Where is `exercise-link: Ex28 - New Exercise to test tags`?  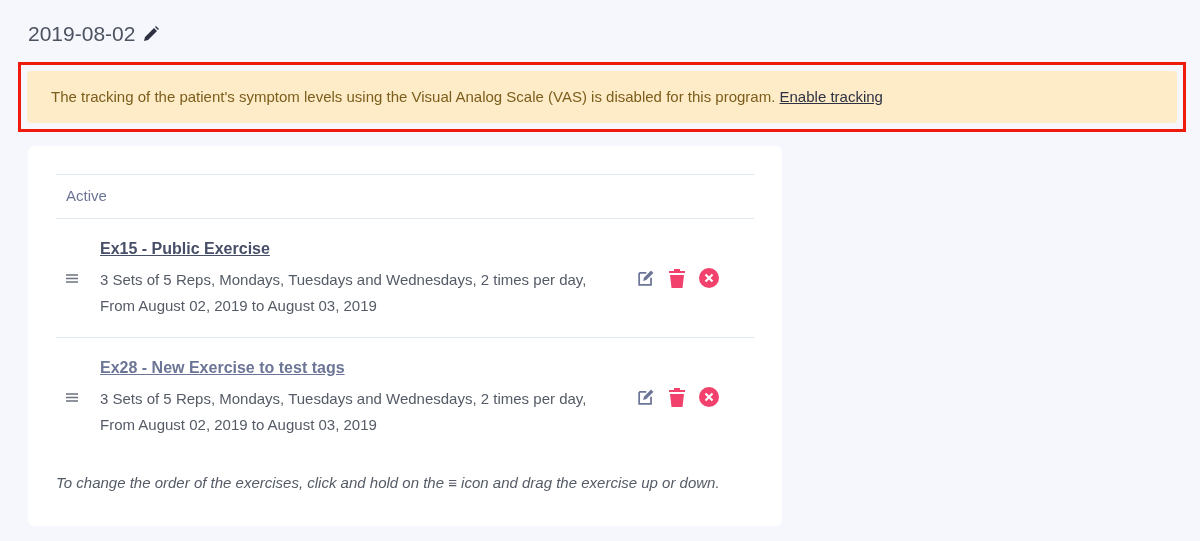
exercise-link: Ex28 - New Exercise to test tags is located at coordinates (222, 368).